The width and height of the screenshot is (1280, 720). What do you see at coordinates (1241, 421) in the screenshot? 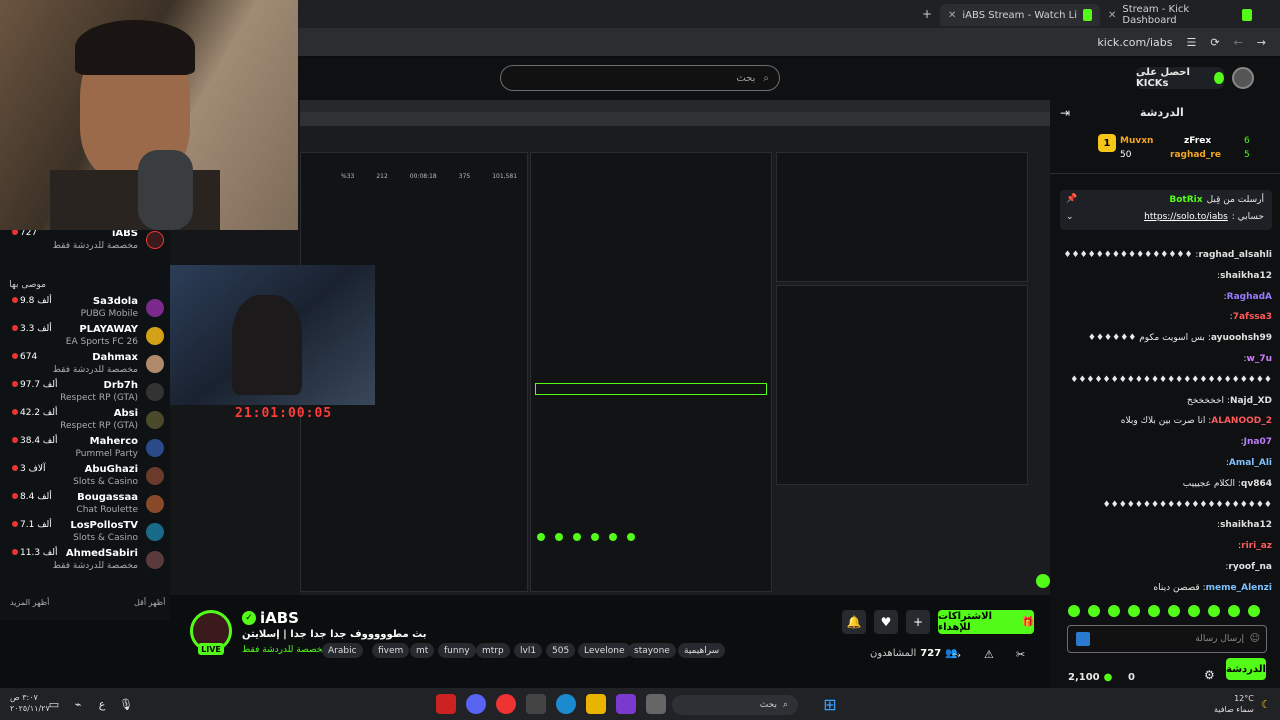
I see `chat-username: ALANOOD_2` at bounding box center [1241, 421].